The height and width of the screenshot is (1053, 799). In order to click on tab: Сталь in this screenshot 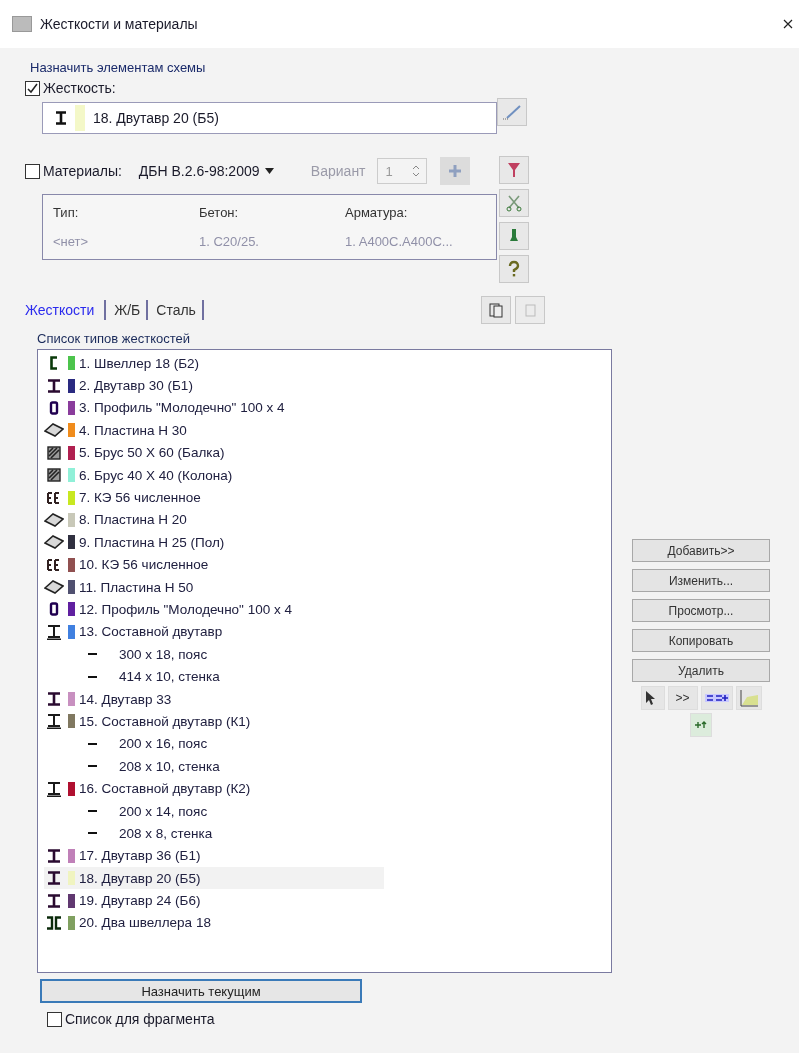, I will do `click(179, 310)`.